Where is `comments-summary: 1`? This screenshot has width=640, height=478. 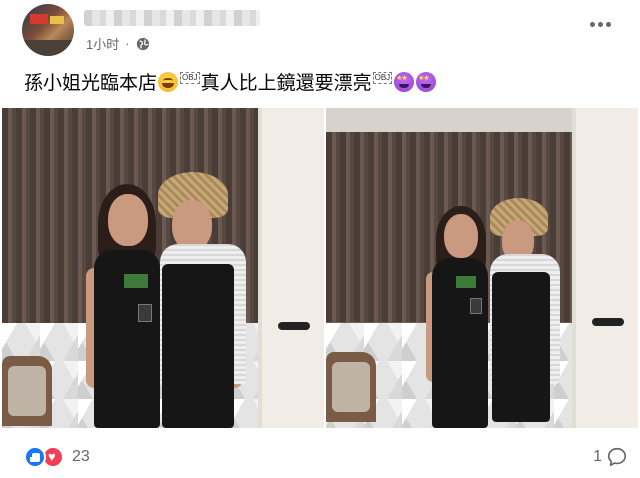
comments-summary: 1 is located at coordinates (610, 457).